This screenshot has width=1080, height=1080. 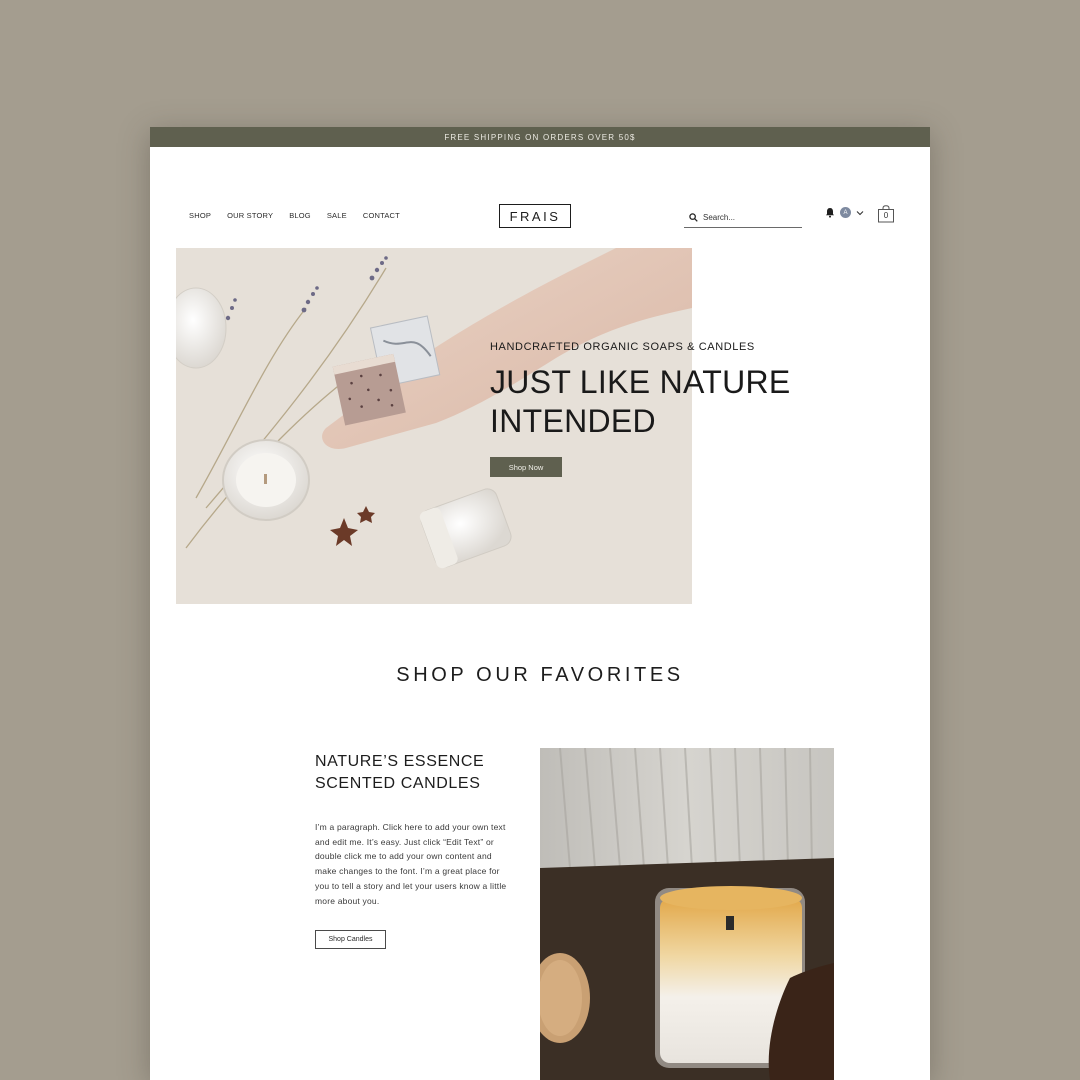 I want to click on favorites-title: SHOP OUR FAVORITES, so click(x=540, y=675).